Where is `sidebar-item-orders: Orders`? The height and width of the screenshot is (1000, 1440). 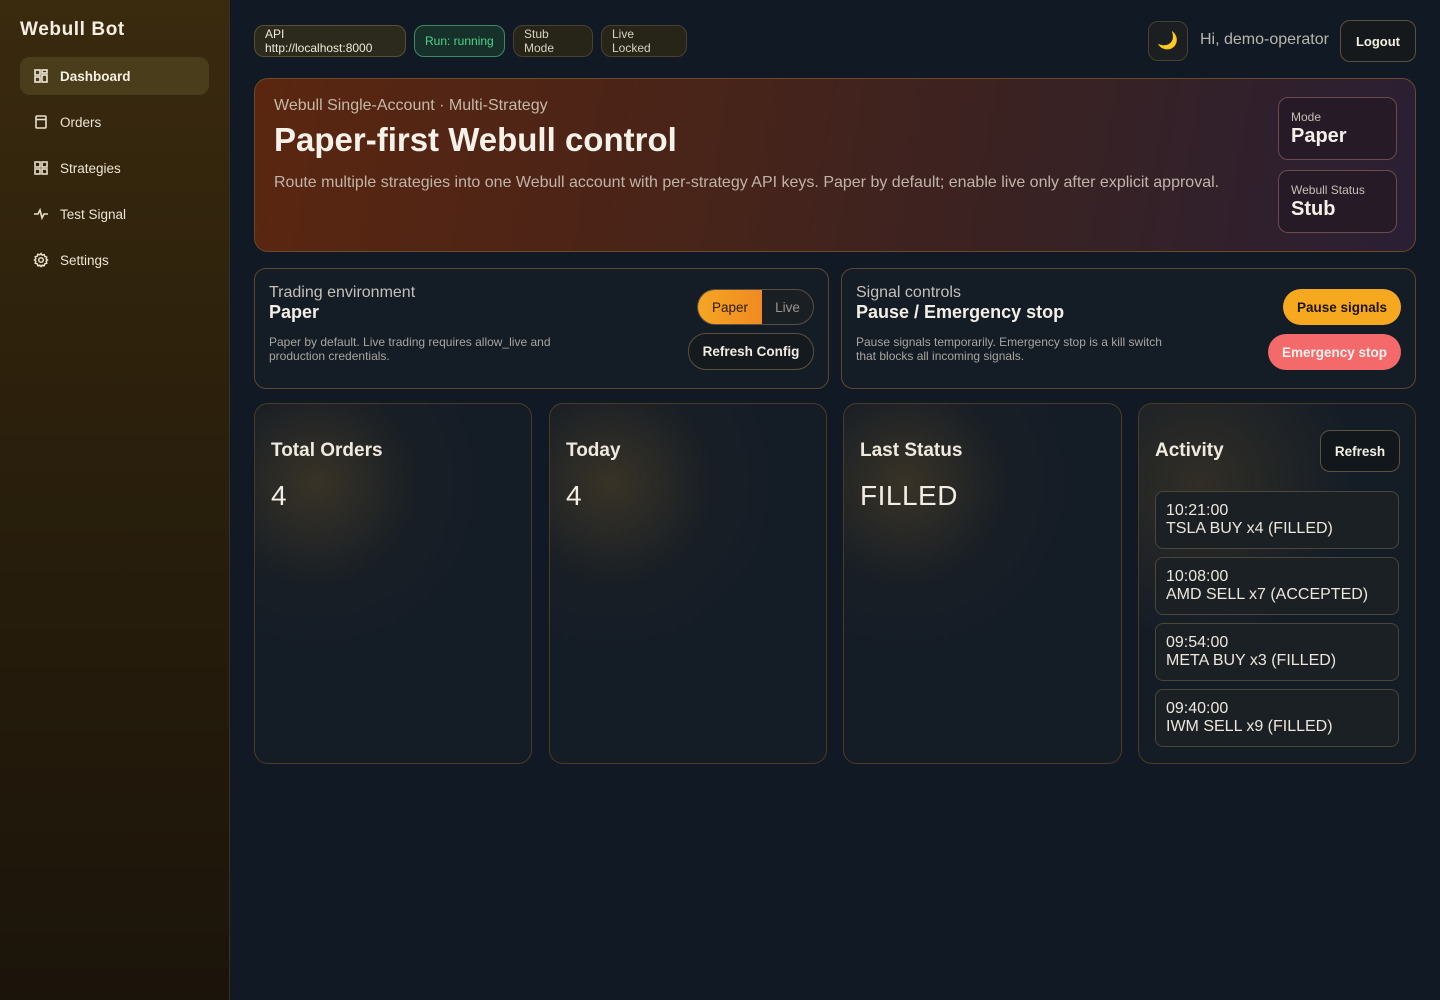 sidebar-item-orders: Orders is located at coordinates (114, 122).